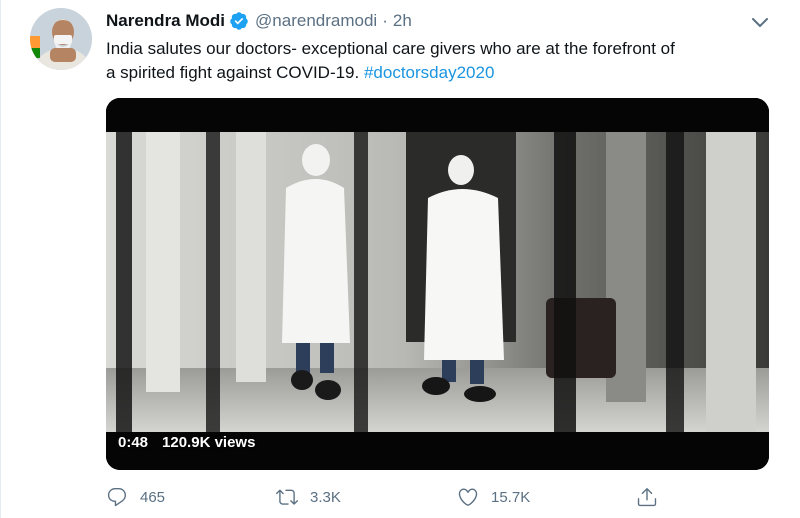 Image resolution: width=800 pixels, height=518 pixels. What do you see at coordinates (0, 259) in the screenshot?
I see `timeline-border` at bounding box center [0, 259].